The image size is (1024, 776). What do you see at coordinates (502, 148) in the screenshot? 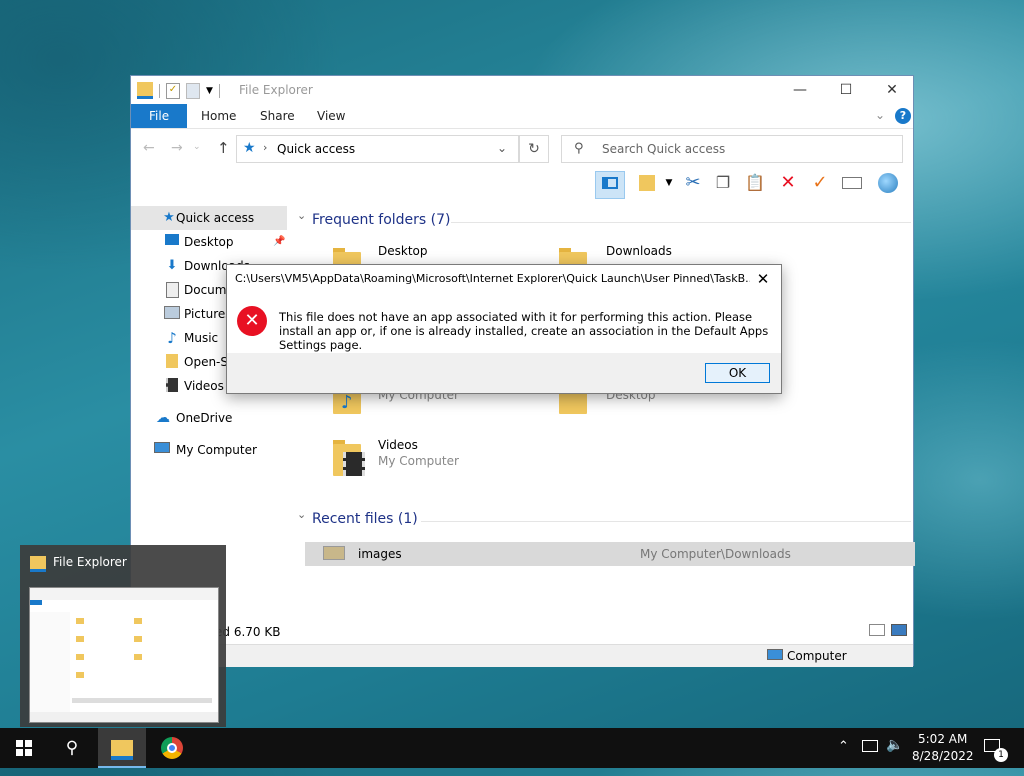
I see `address-dropdown-icon: ⌄` at bounding box center [502, 148].